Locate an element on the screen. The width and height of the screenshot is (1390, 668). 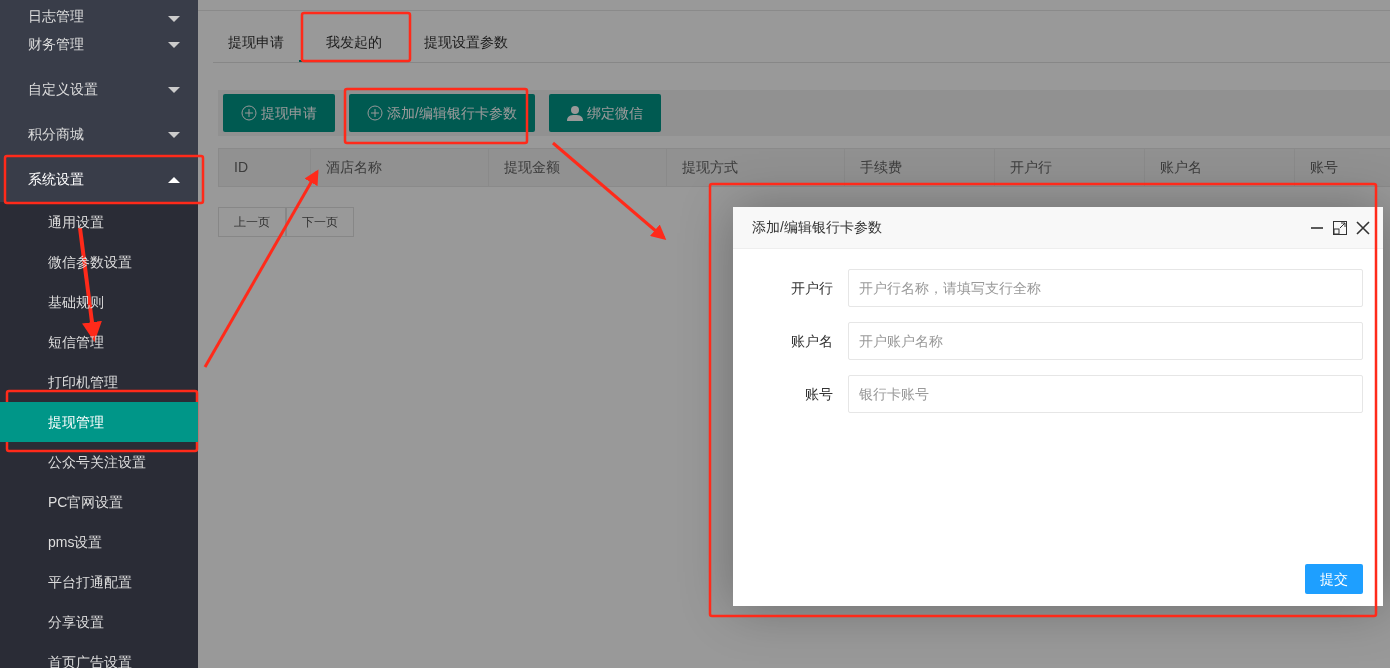
field-label: 账号 is located at coordinates (819, 394).